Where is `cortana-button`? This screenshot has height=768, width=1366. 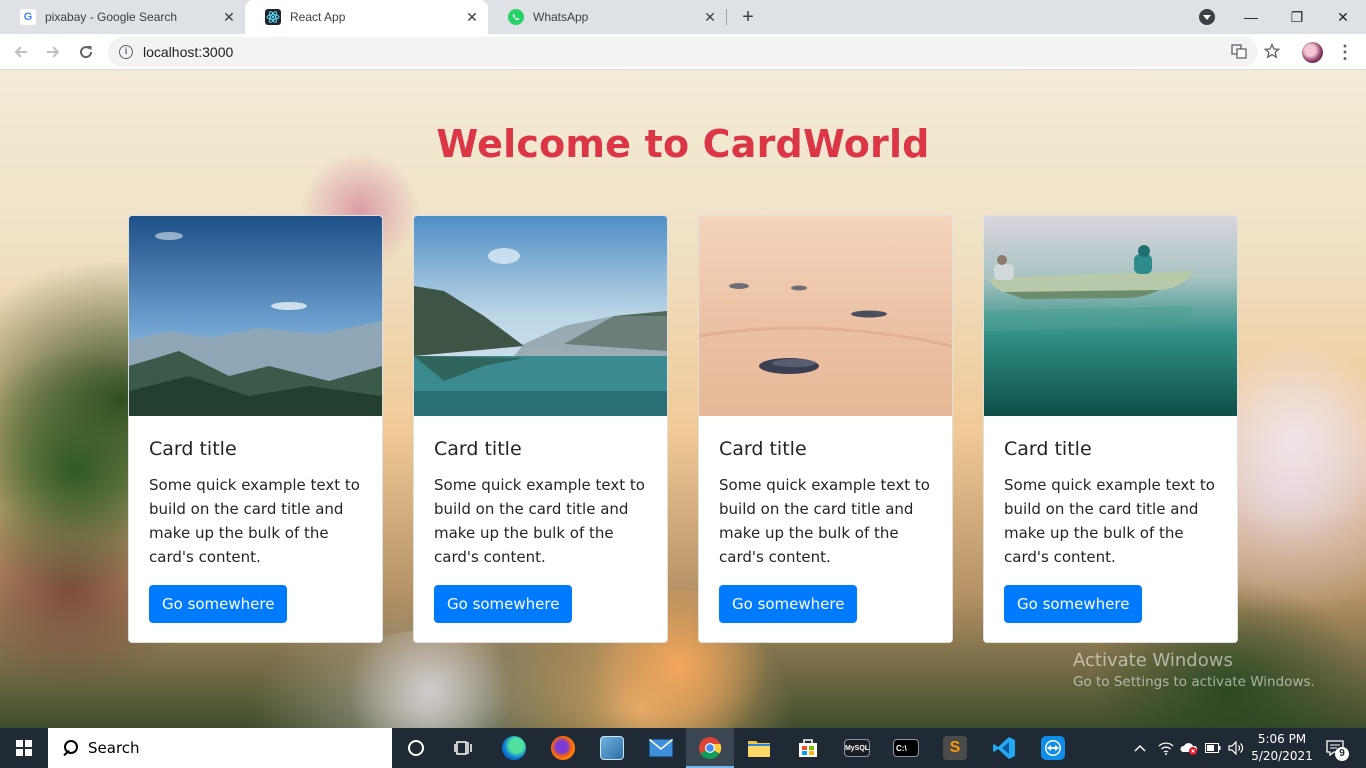
cortana-button is located at coordinates (416, 748).